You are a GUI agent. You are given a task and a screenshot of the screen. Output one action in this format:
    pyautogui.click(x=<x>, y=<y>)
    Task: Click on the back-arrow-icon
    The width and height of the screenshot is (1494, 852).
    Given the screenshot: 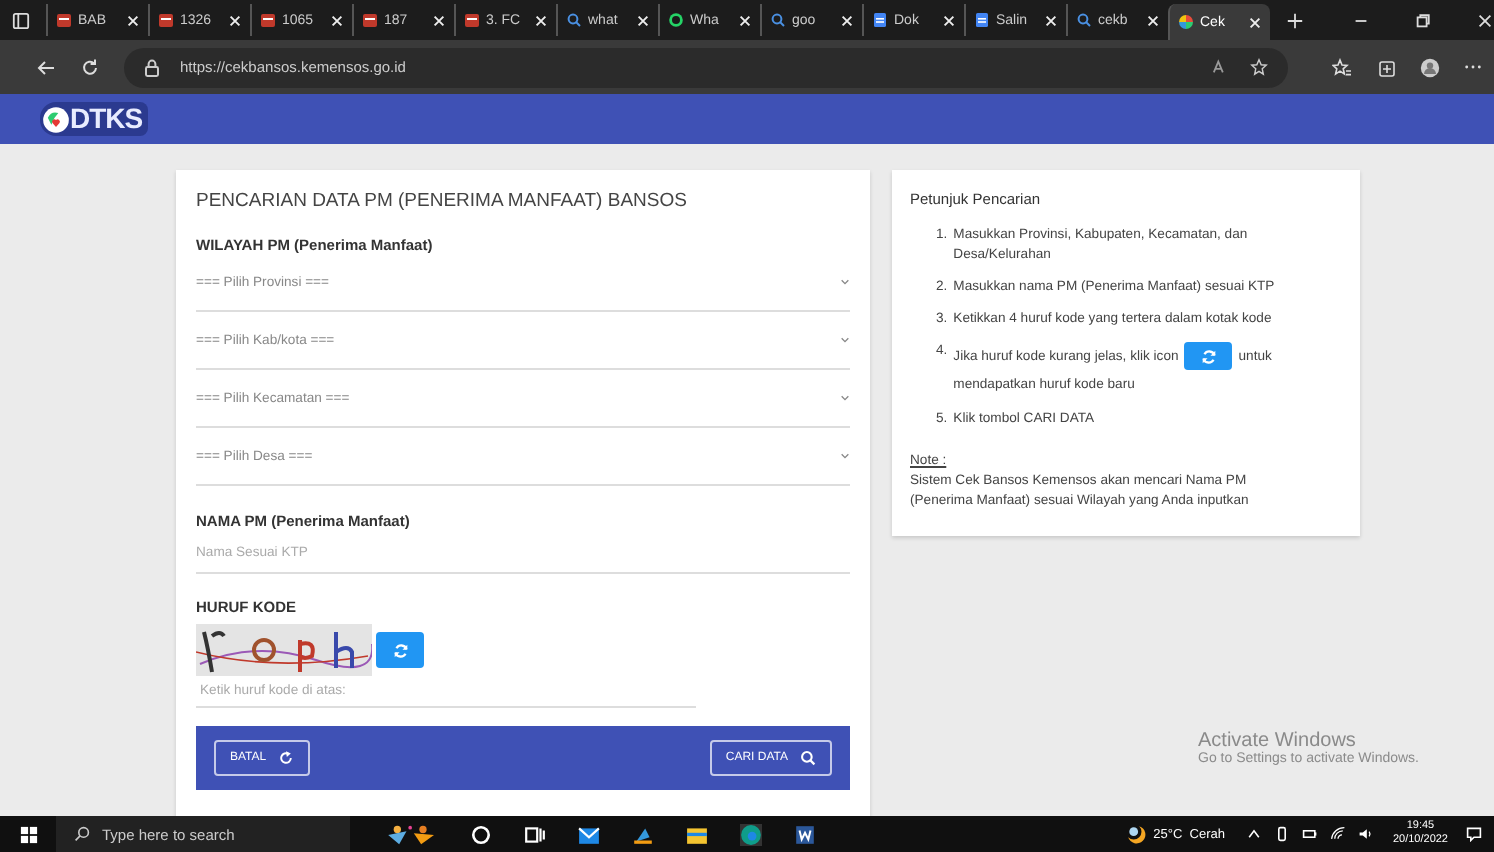 What is the action you would take?
    pyautogui.click(x=46, y=67)
    